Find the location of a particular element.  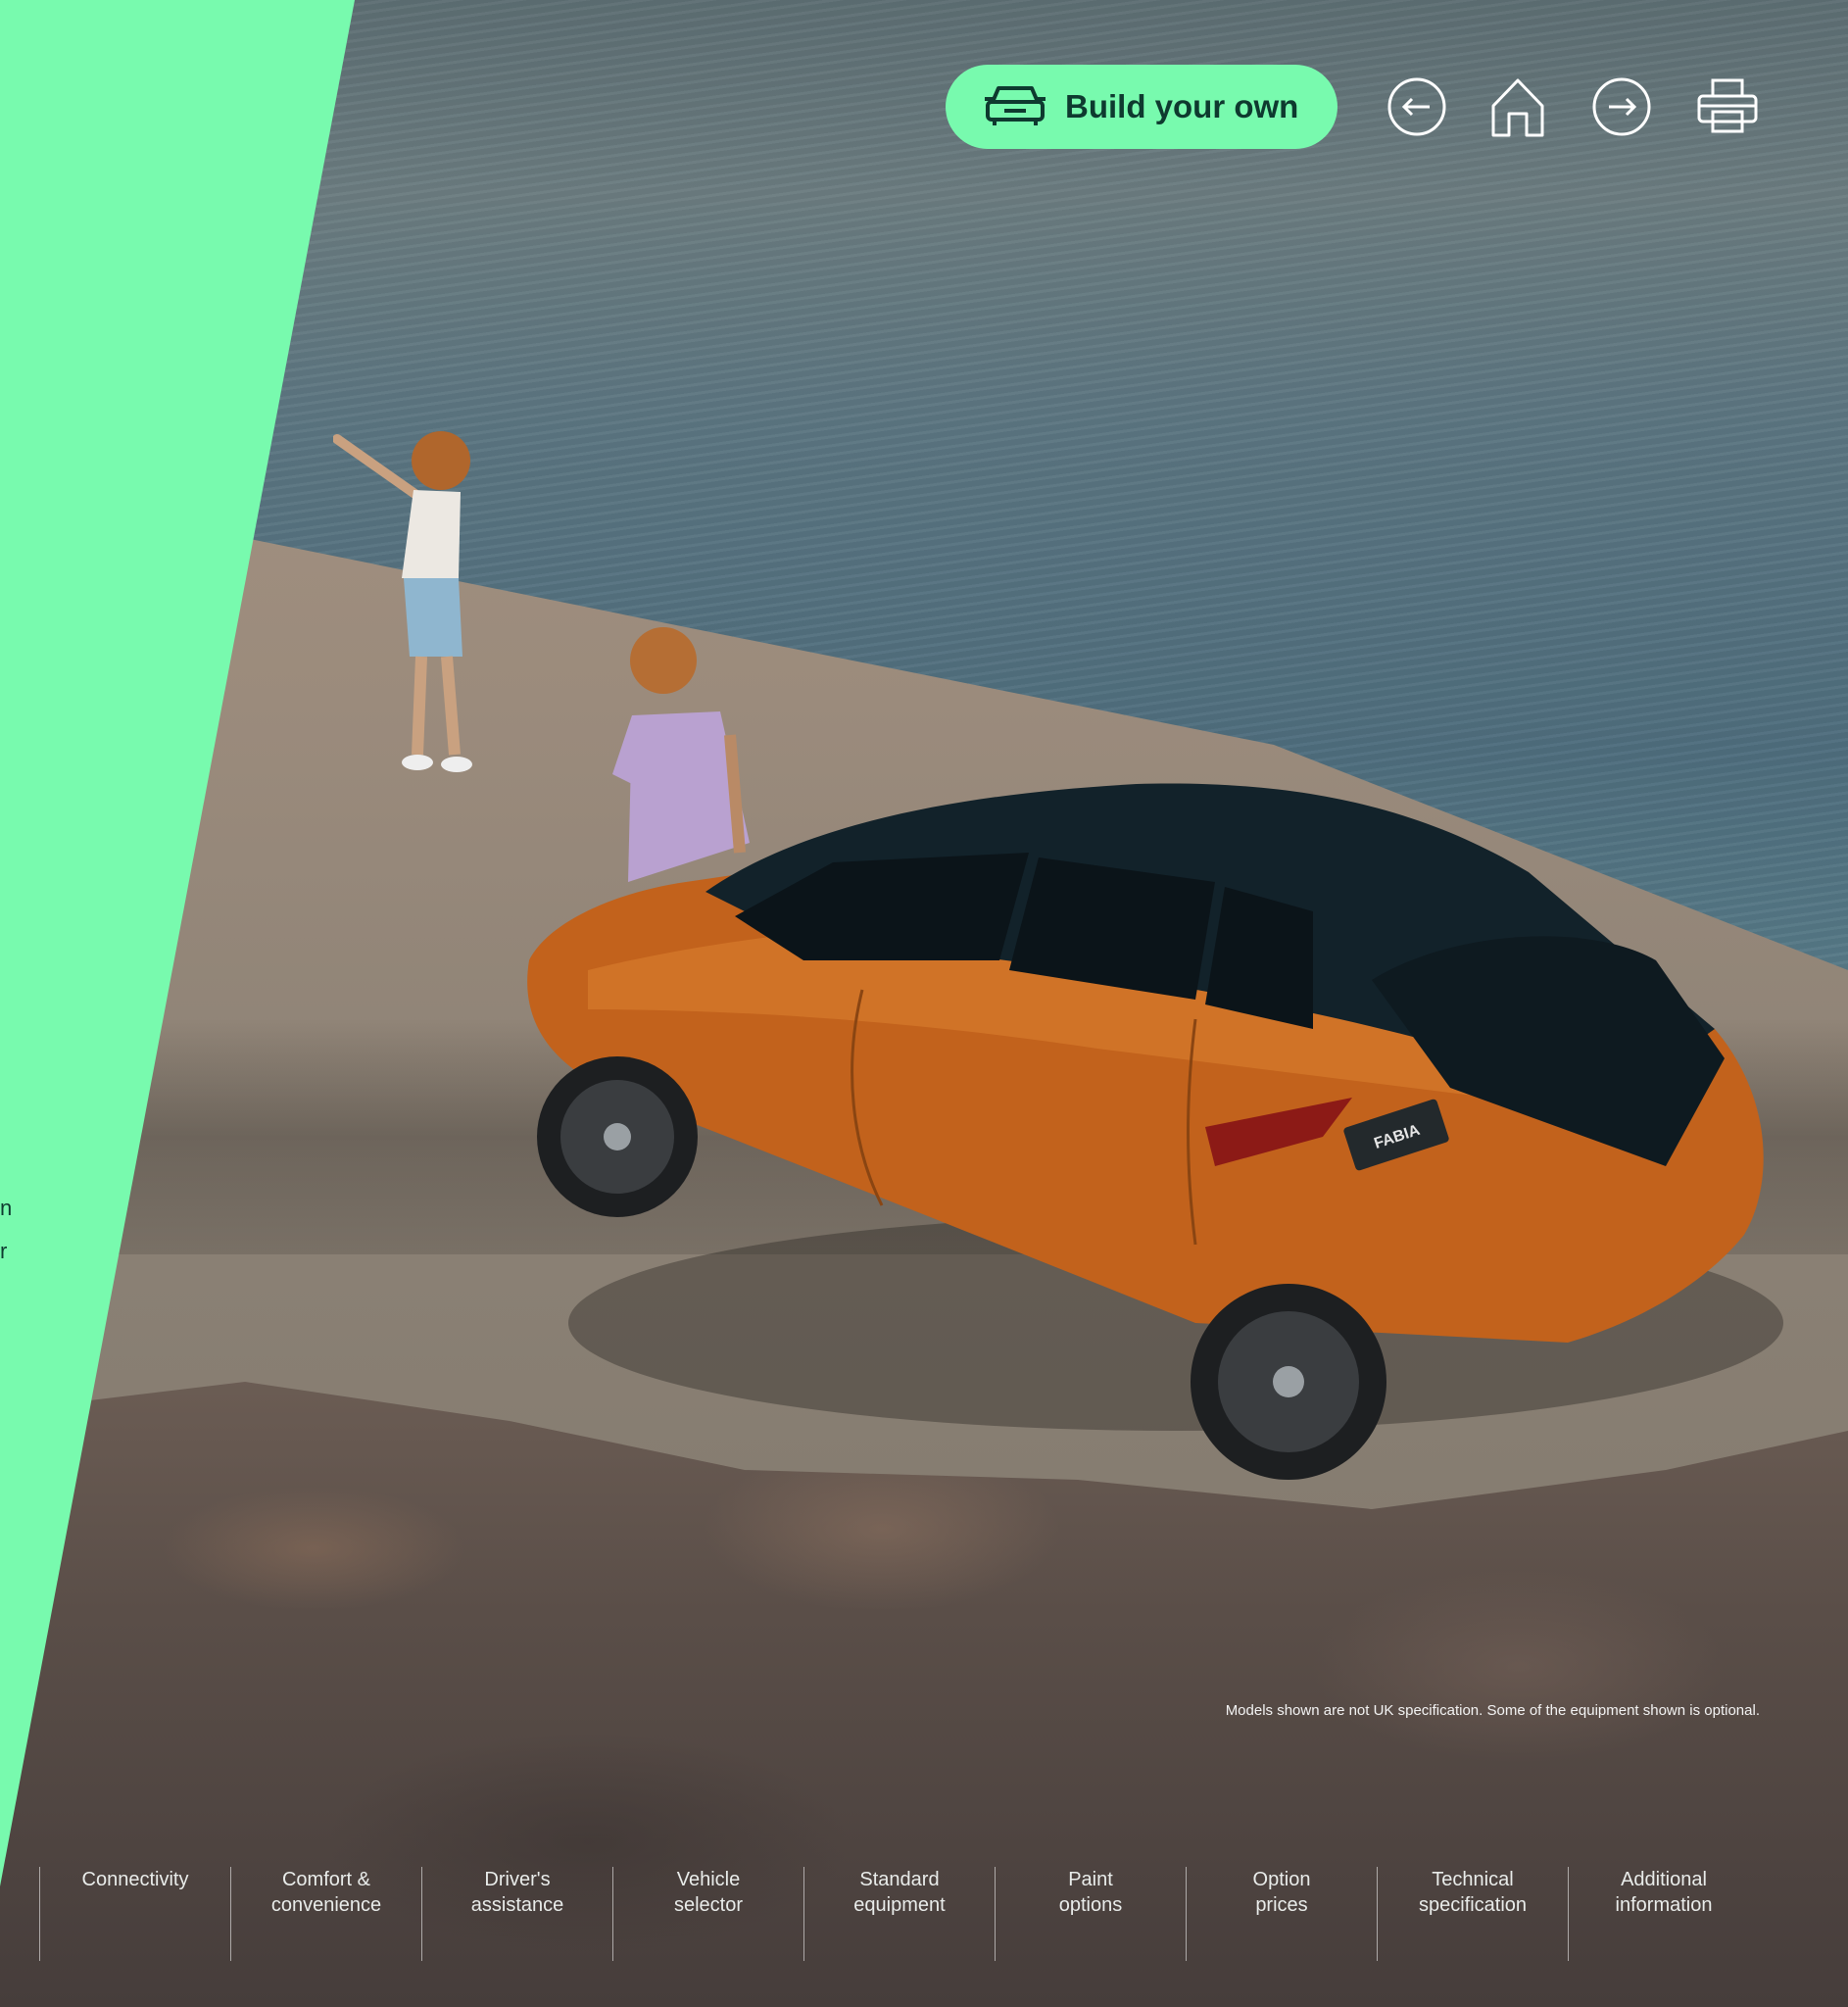

nav-item-technical-specification: Technical specification is located at coordinates (1472, 1914).